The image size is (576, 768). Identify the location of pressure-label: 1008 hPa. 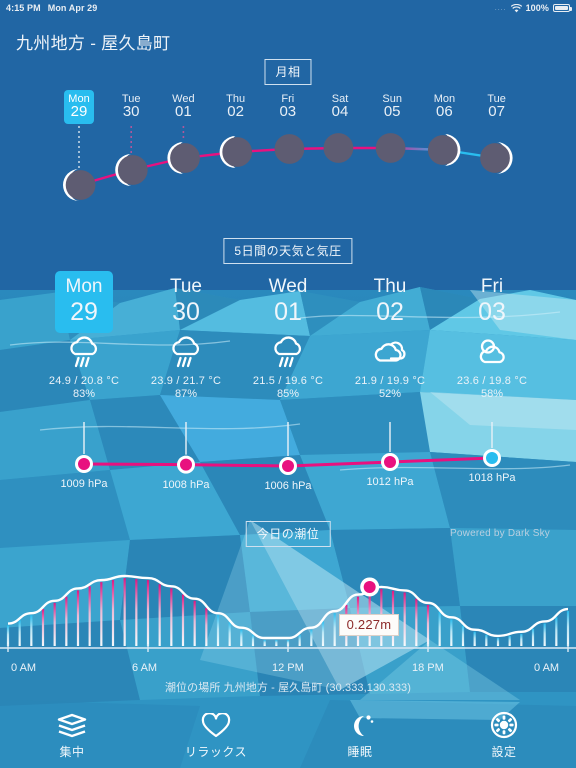
(186, 484).